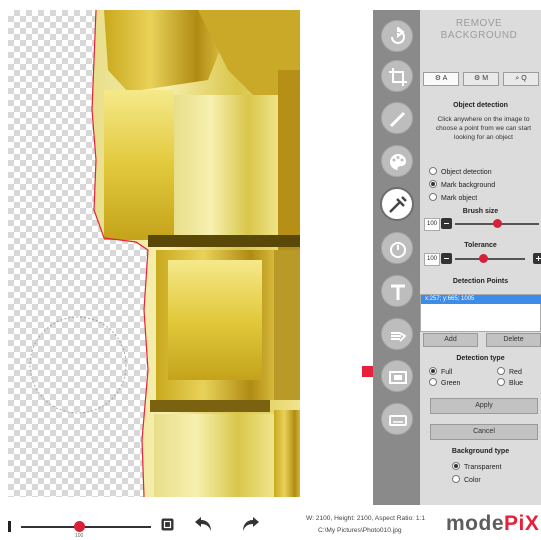 This screenshot has height=540, width=541. Describe the element at coordinates (366, 518) in the screenshot. I see `image-info: W: 2100, Height: 2100, Aspect Ratio: 1:1` at that location.